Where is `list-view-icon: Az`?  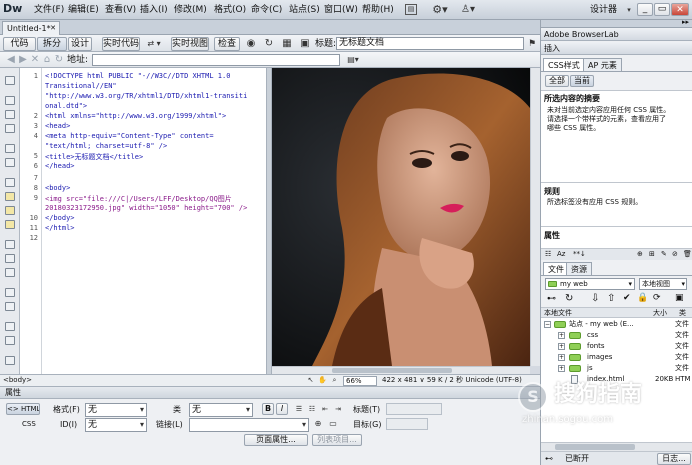
list-view-icon: Az is located at coordinates (561, 254).